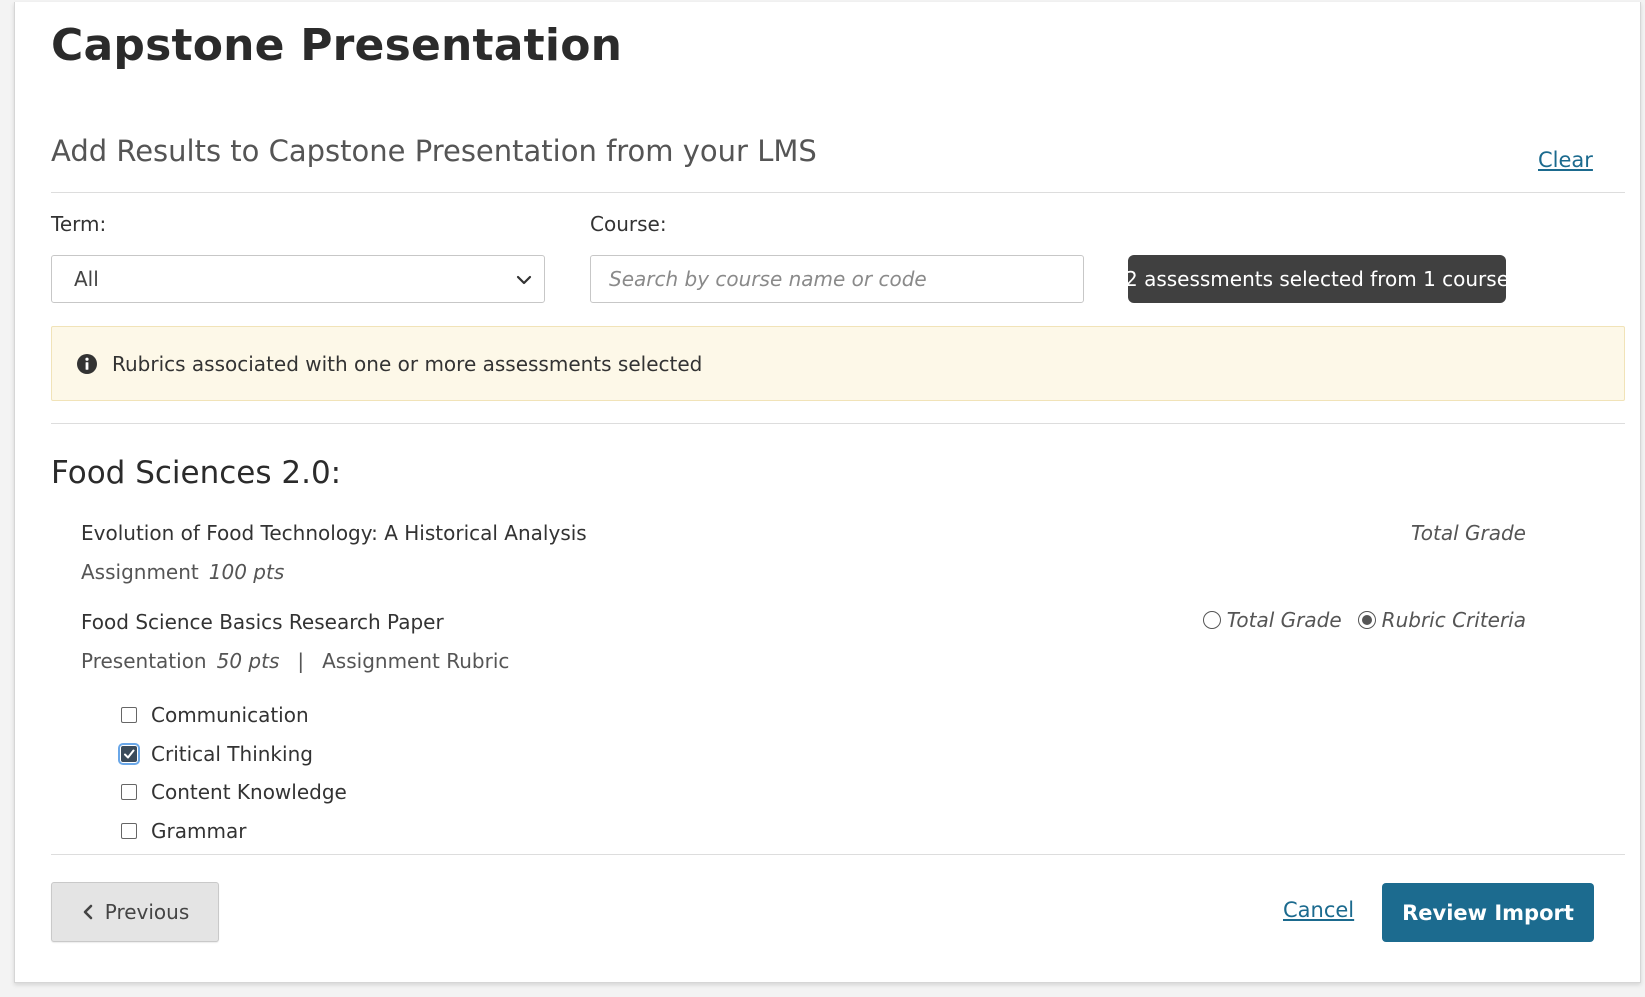  I want to click on term-label: Term:, so click(79, 224).